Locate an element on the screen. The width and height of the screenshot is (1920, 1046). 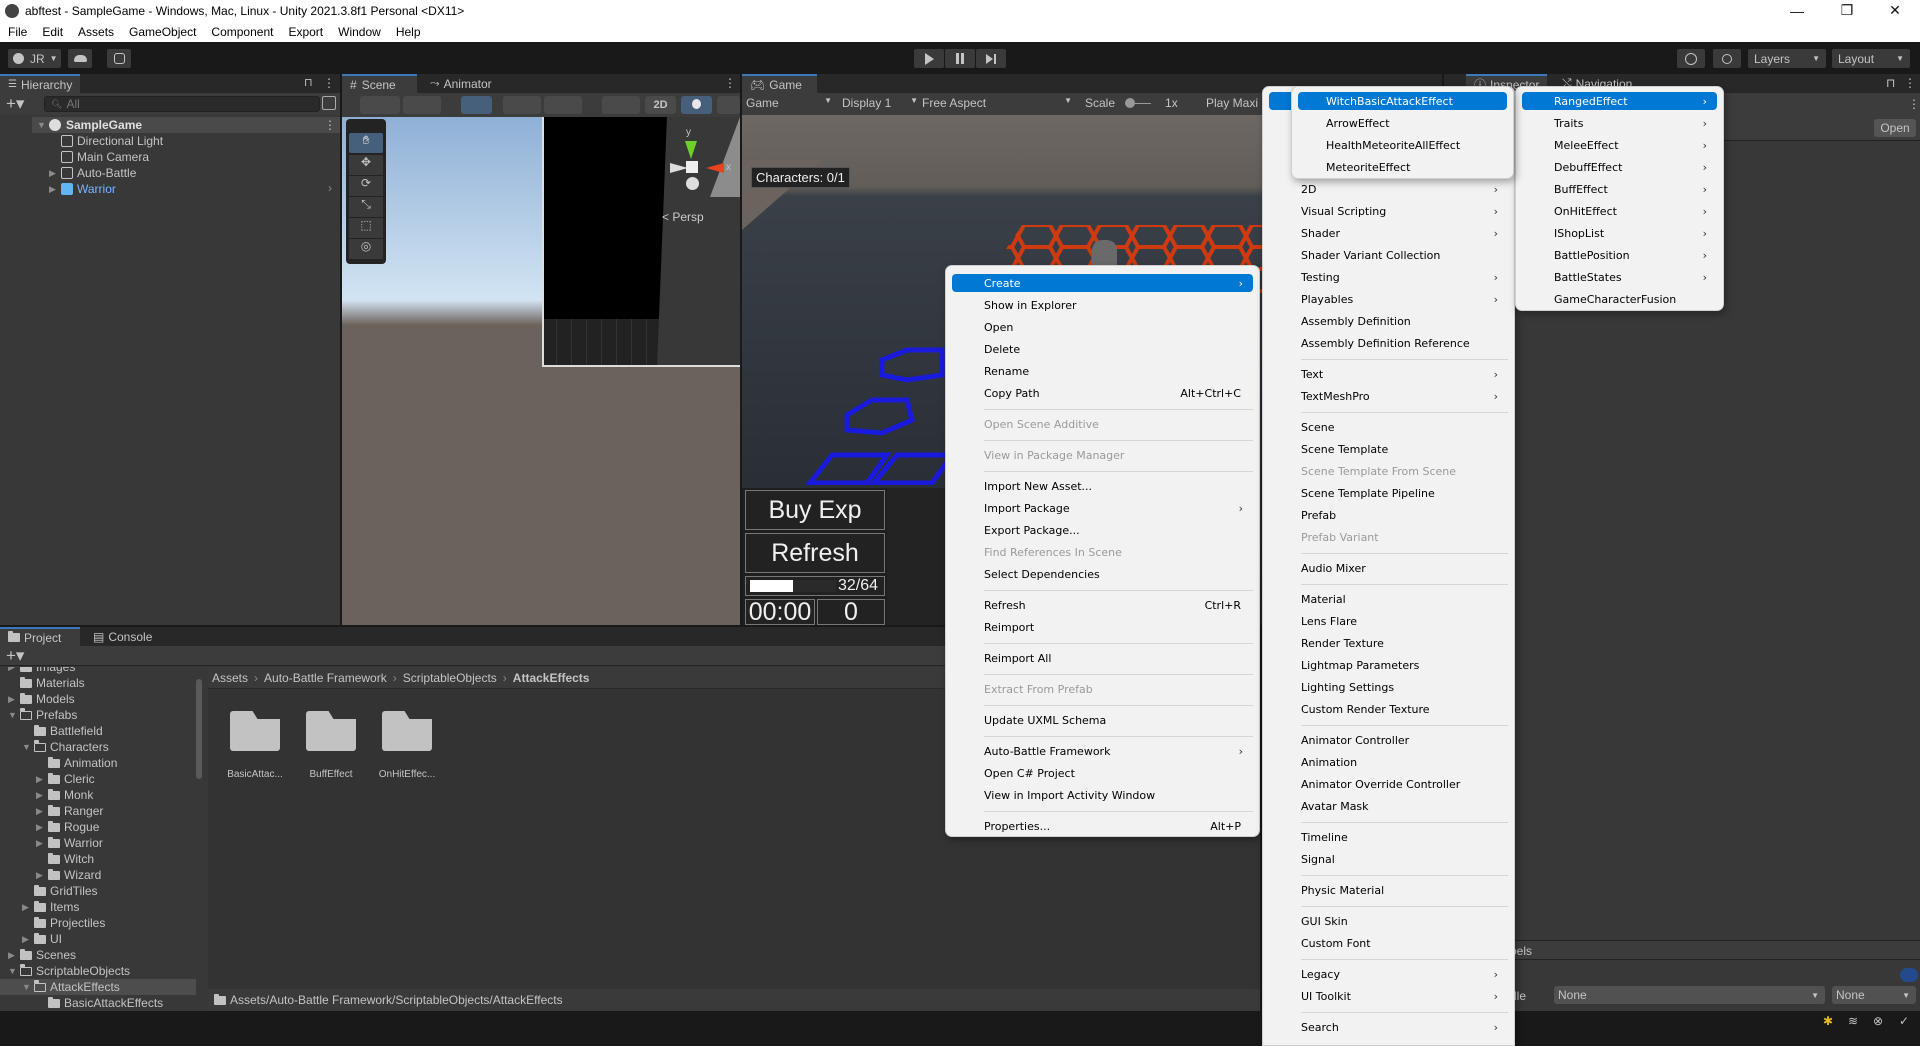
menu-item: Avatar Mask is located at coordinates (1388, 806).